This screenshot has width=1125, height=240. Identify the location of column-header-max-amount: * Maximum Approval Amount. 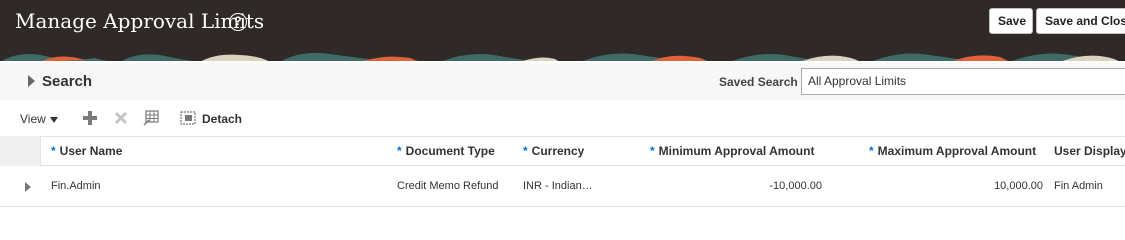
(952, 151).